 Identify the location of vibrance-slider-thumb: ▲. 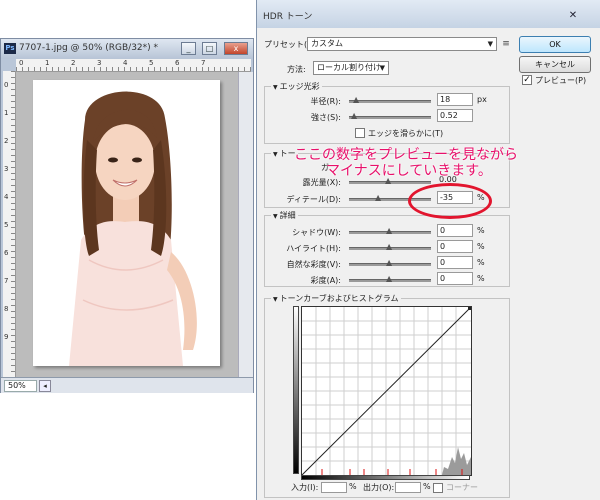
(389, 263).